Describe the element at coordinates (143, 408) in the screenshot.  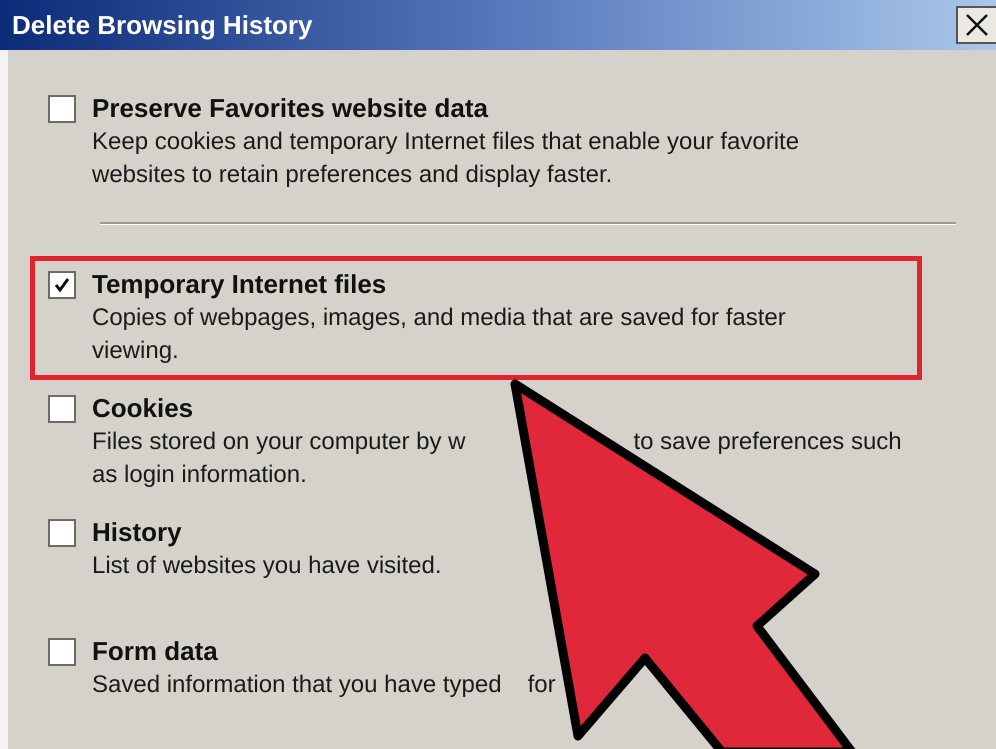
I see `option-label: Cookies` at that location.